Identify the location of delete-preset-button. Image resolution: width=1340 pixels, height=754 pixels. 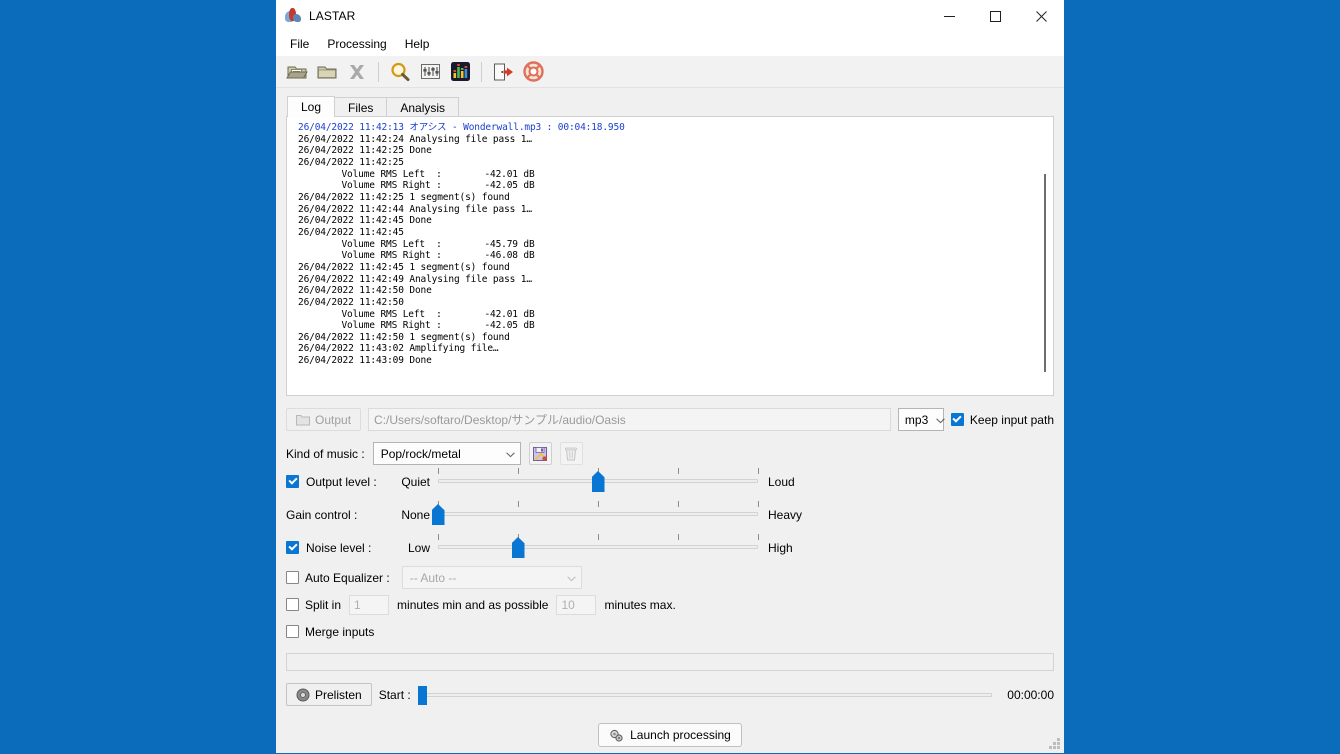
(571, 453).